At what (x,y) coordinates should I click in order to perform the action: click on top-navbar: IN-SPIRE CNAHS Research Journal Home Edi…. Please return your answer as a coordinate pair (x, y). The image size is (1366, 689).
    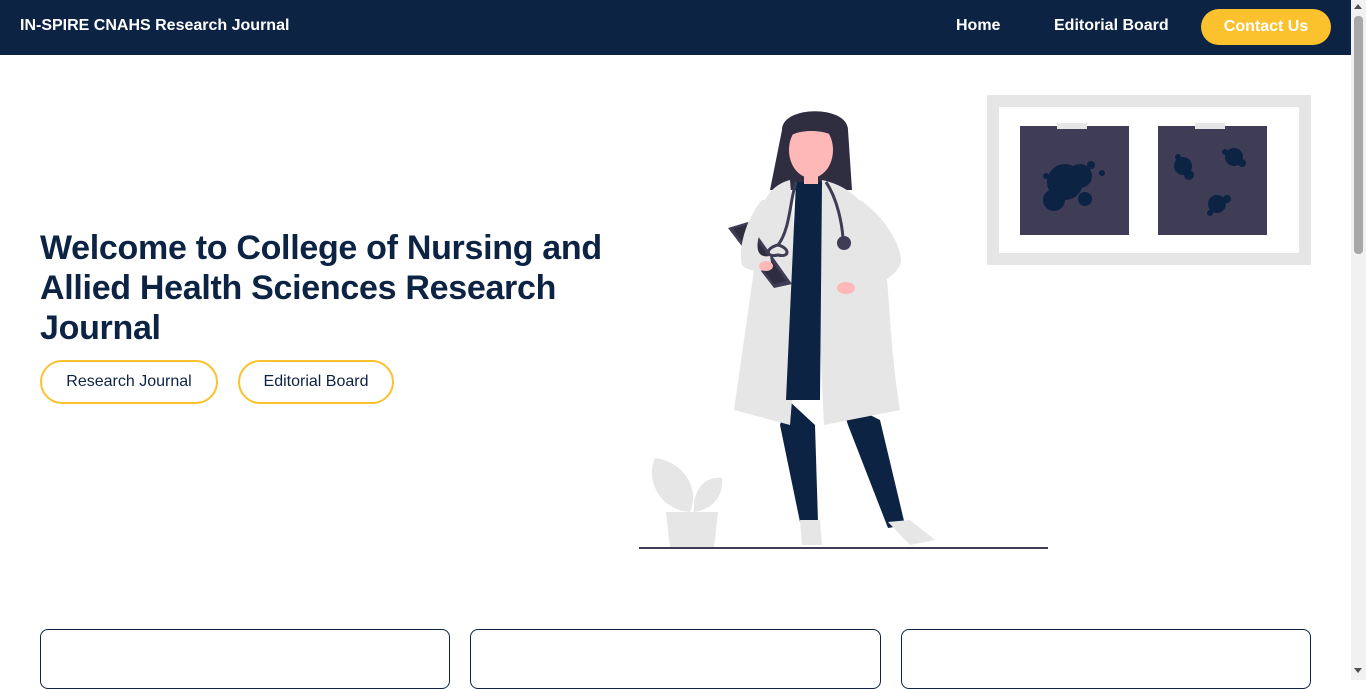
    Looking at the image, I should click on (675, 27).